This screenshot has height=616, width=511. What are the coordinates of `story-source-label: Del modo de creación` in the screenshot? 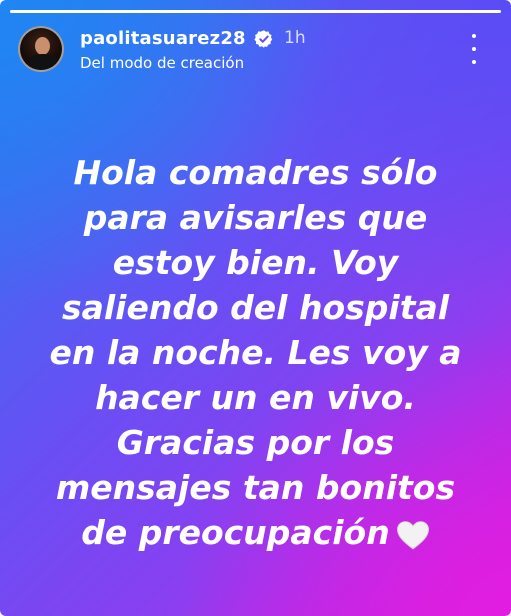 It's located at (162, 63).